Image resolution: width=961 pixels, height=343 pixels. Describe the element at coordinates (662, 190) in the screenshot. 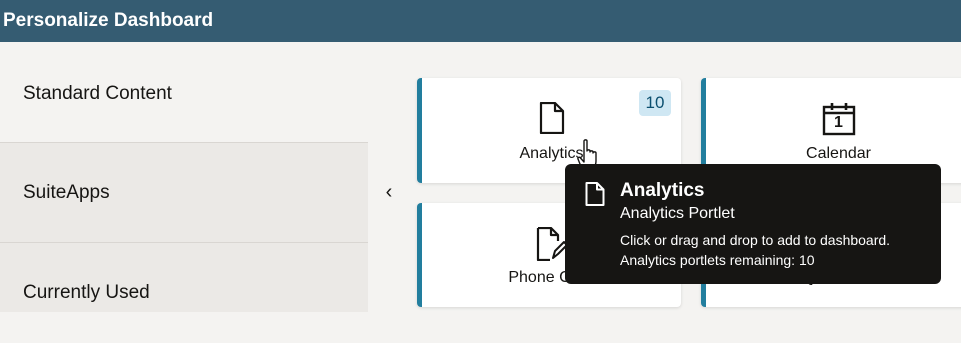

I see `tooltip-title: Analytics` at that location.